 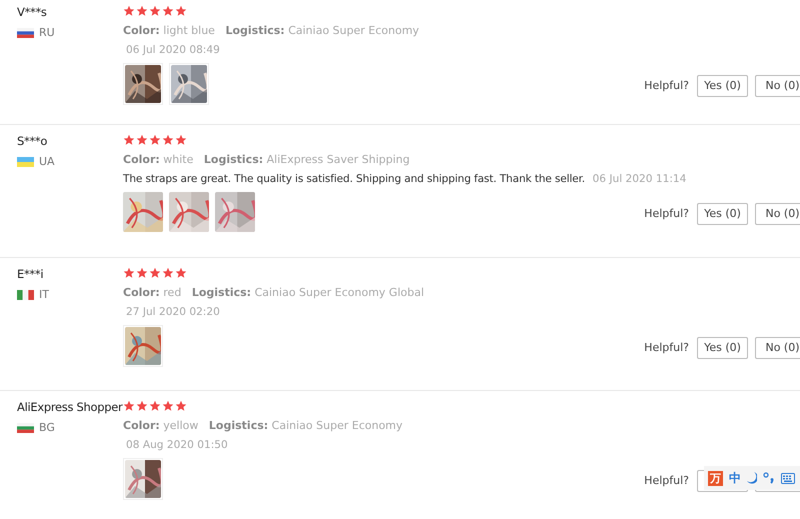 What do you see at coordinates (172, 292) in the screenshot?
I see `color-value: red` at bounding box center [172, 292].